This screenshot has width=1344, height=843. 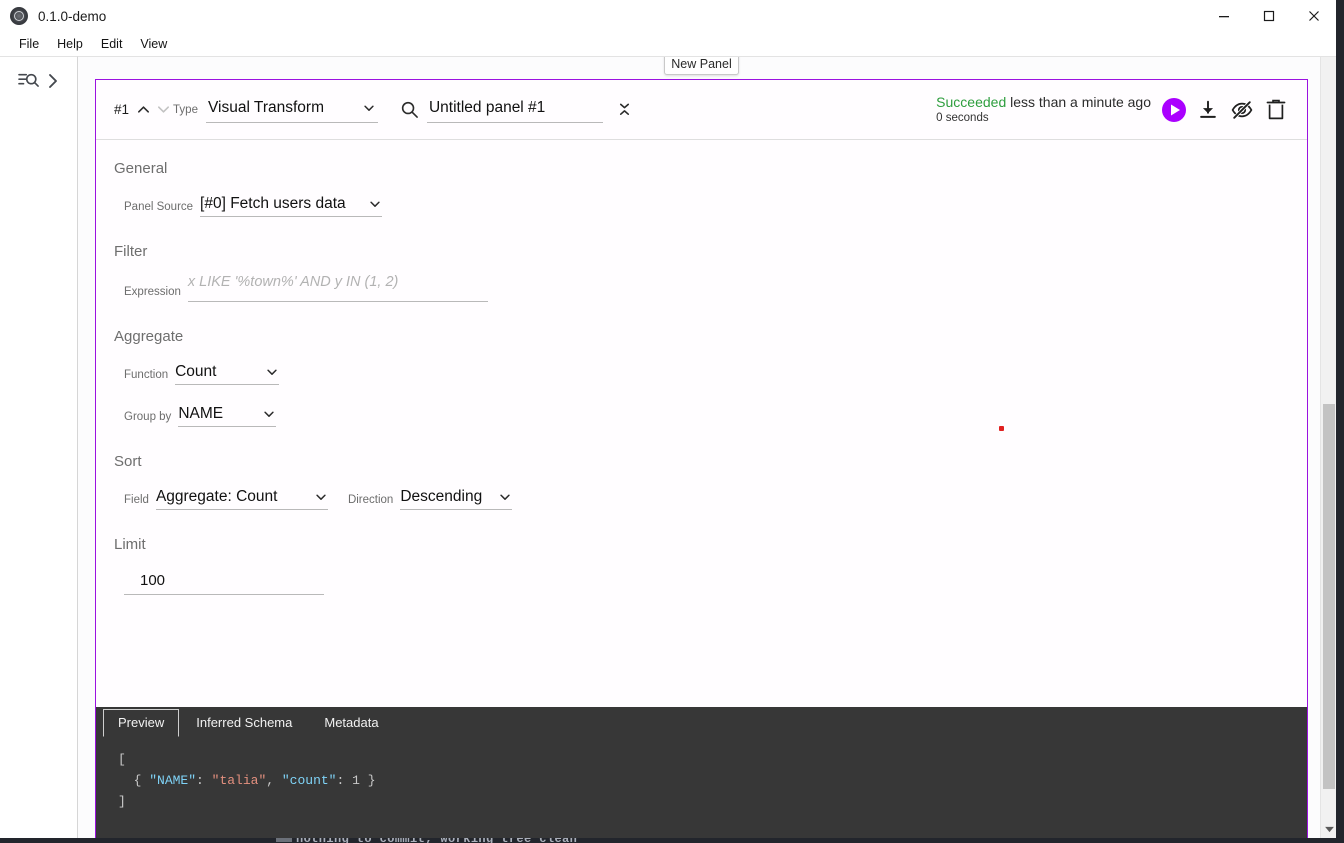 What do you see at coordinates (19, 16) in the screenshot?
I see `app-logo-icon` at bounding box center [19, 16].